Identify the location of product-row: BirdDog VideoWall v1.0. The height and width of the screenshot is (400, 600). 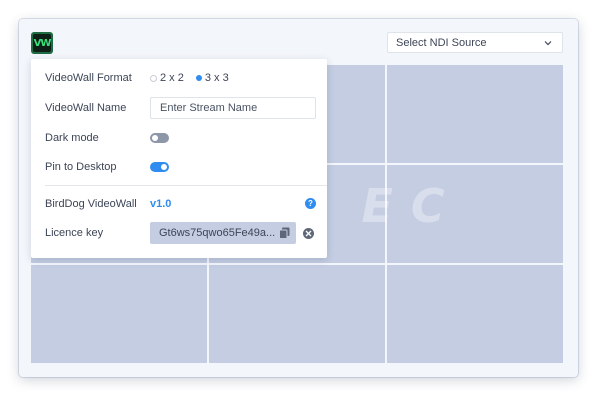
(108, 204).